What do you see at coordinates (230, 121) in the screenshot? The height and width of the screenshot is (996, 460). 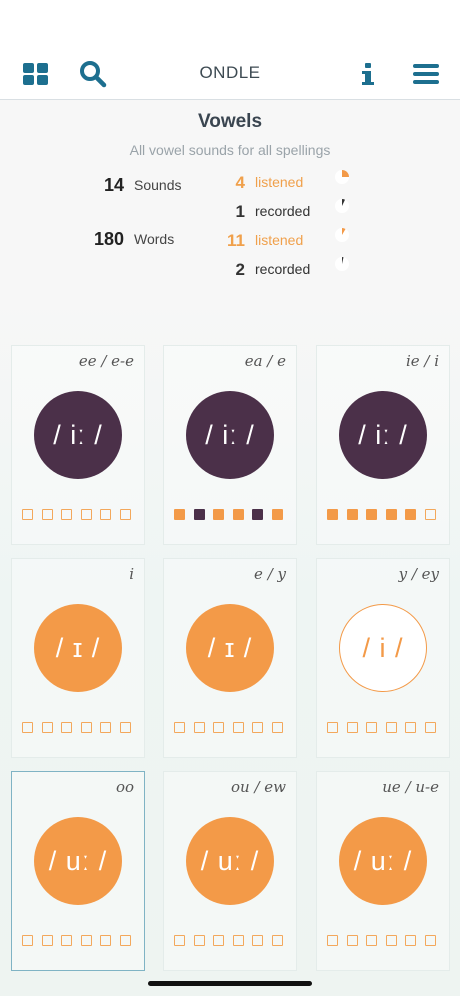 I see `section-title: Vowels` at bounding box center [230, 121].